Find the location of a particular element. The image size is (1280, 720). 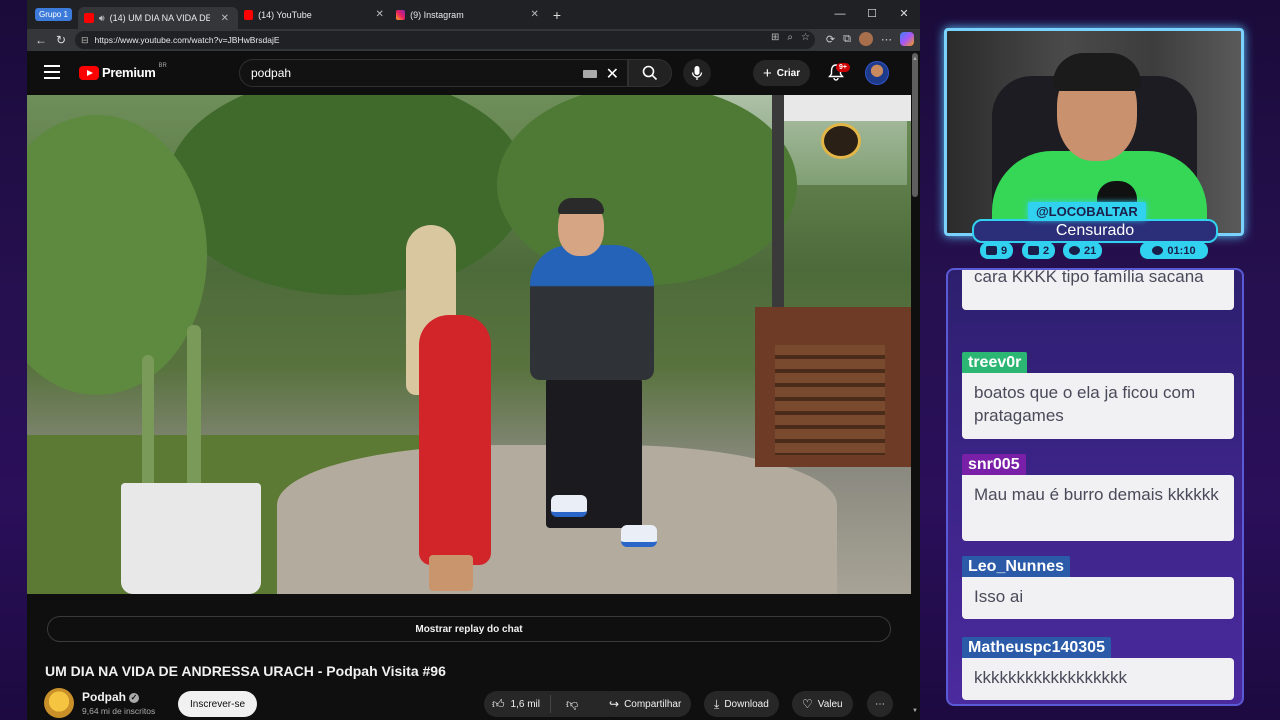

stream-status-label: Censurado is located at coordinates (1095, 231).